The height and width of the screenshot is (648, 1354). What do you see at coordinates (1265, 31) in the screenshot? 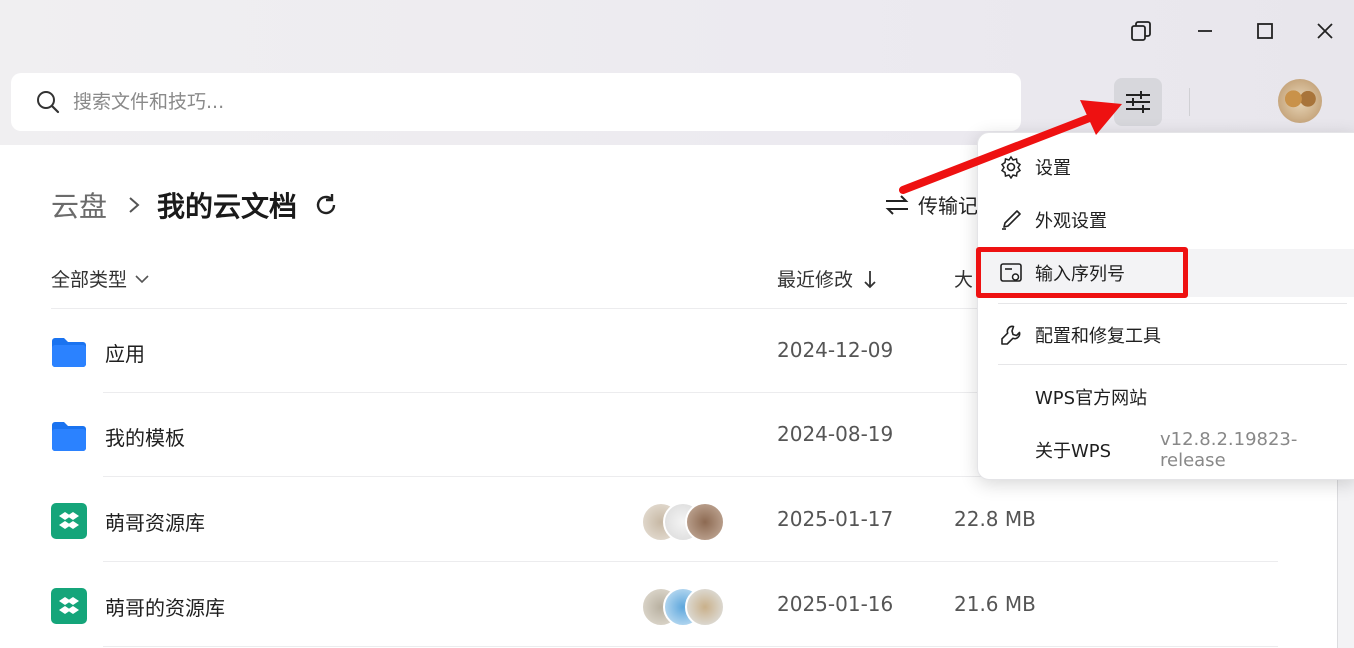
I see `maximize-icon` at bounding box center [1265, 31].